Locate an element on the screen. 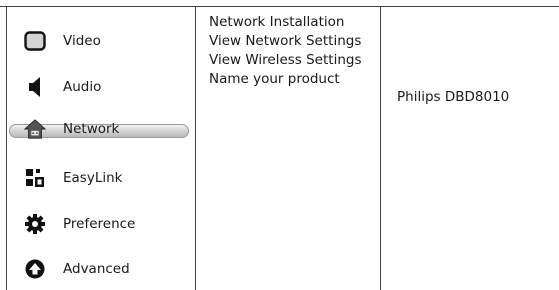 The width and height of the screenshot is (559, 290). submenu-value-divider is located at coordinates (380, 148).